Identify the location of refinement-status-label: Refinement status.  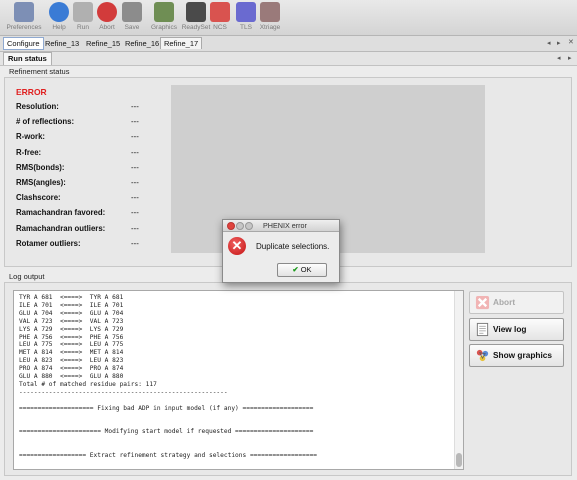
(39, 71).